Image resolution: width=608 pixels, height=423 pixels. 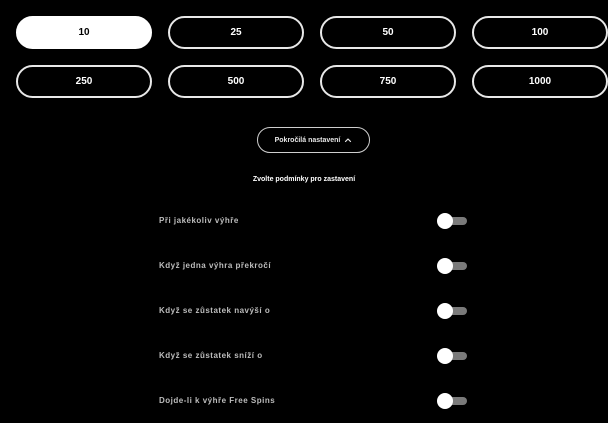 I want to click on amount-option-500: 500, so click(x=236, y=81).